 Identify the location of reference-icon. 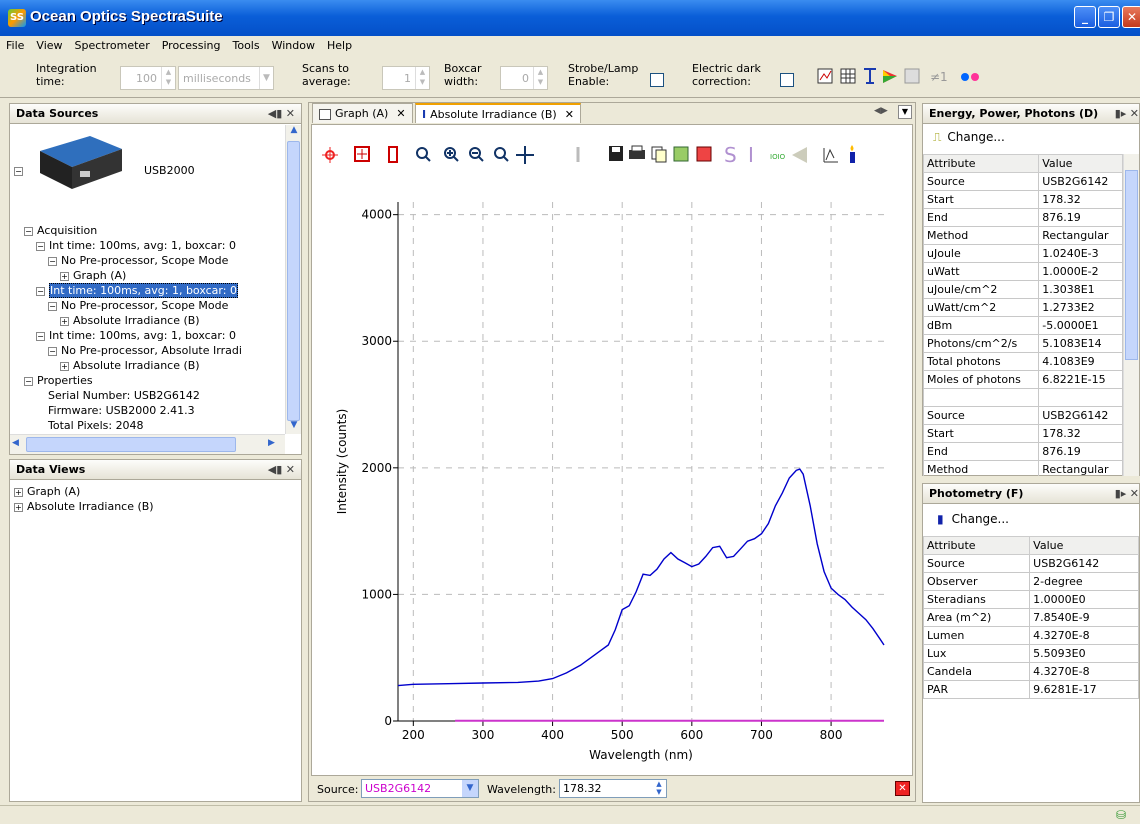
(704, 154).